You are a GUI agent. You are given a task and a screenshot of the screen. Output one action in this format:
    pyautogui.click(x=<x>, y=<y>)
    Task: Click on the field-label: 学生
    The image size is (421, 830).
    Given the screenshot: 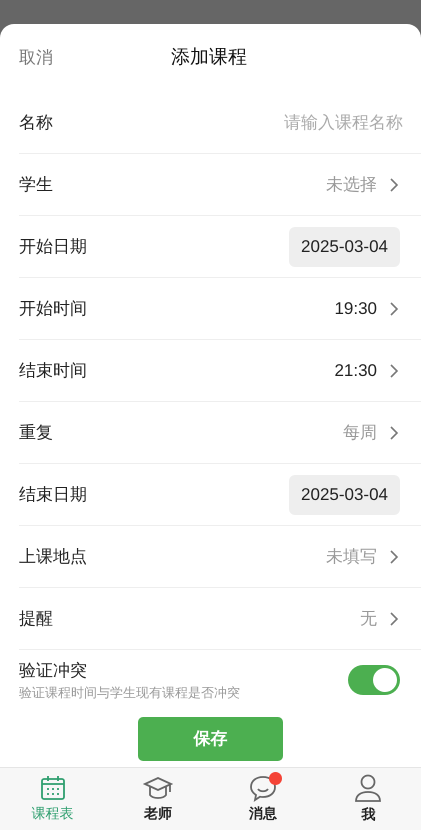 What is the action you would take?
    pyautogui.click(x=36, y=185)
    